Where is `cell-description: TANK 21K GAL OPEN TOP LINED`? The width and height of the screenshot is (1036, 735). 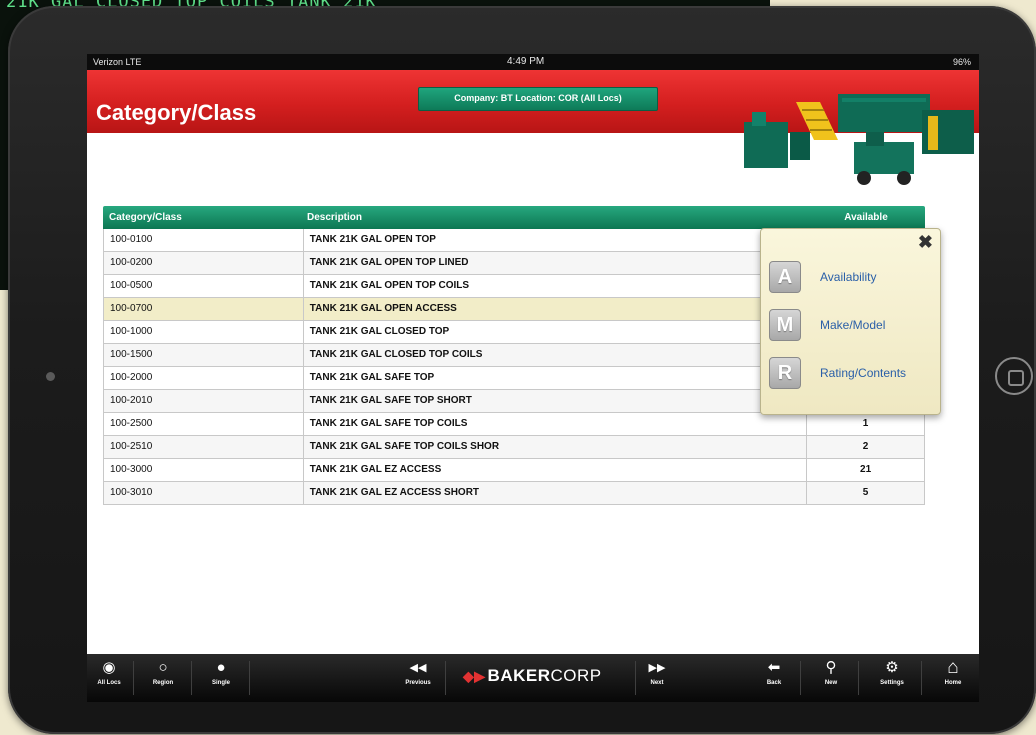
cell-description: TANK 21K GAL OPEN TOP LINED is located at coordinates (556, 263).